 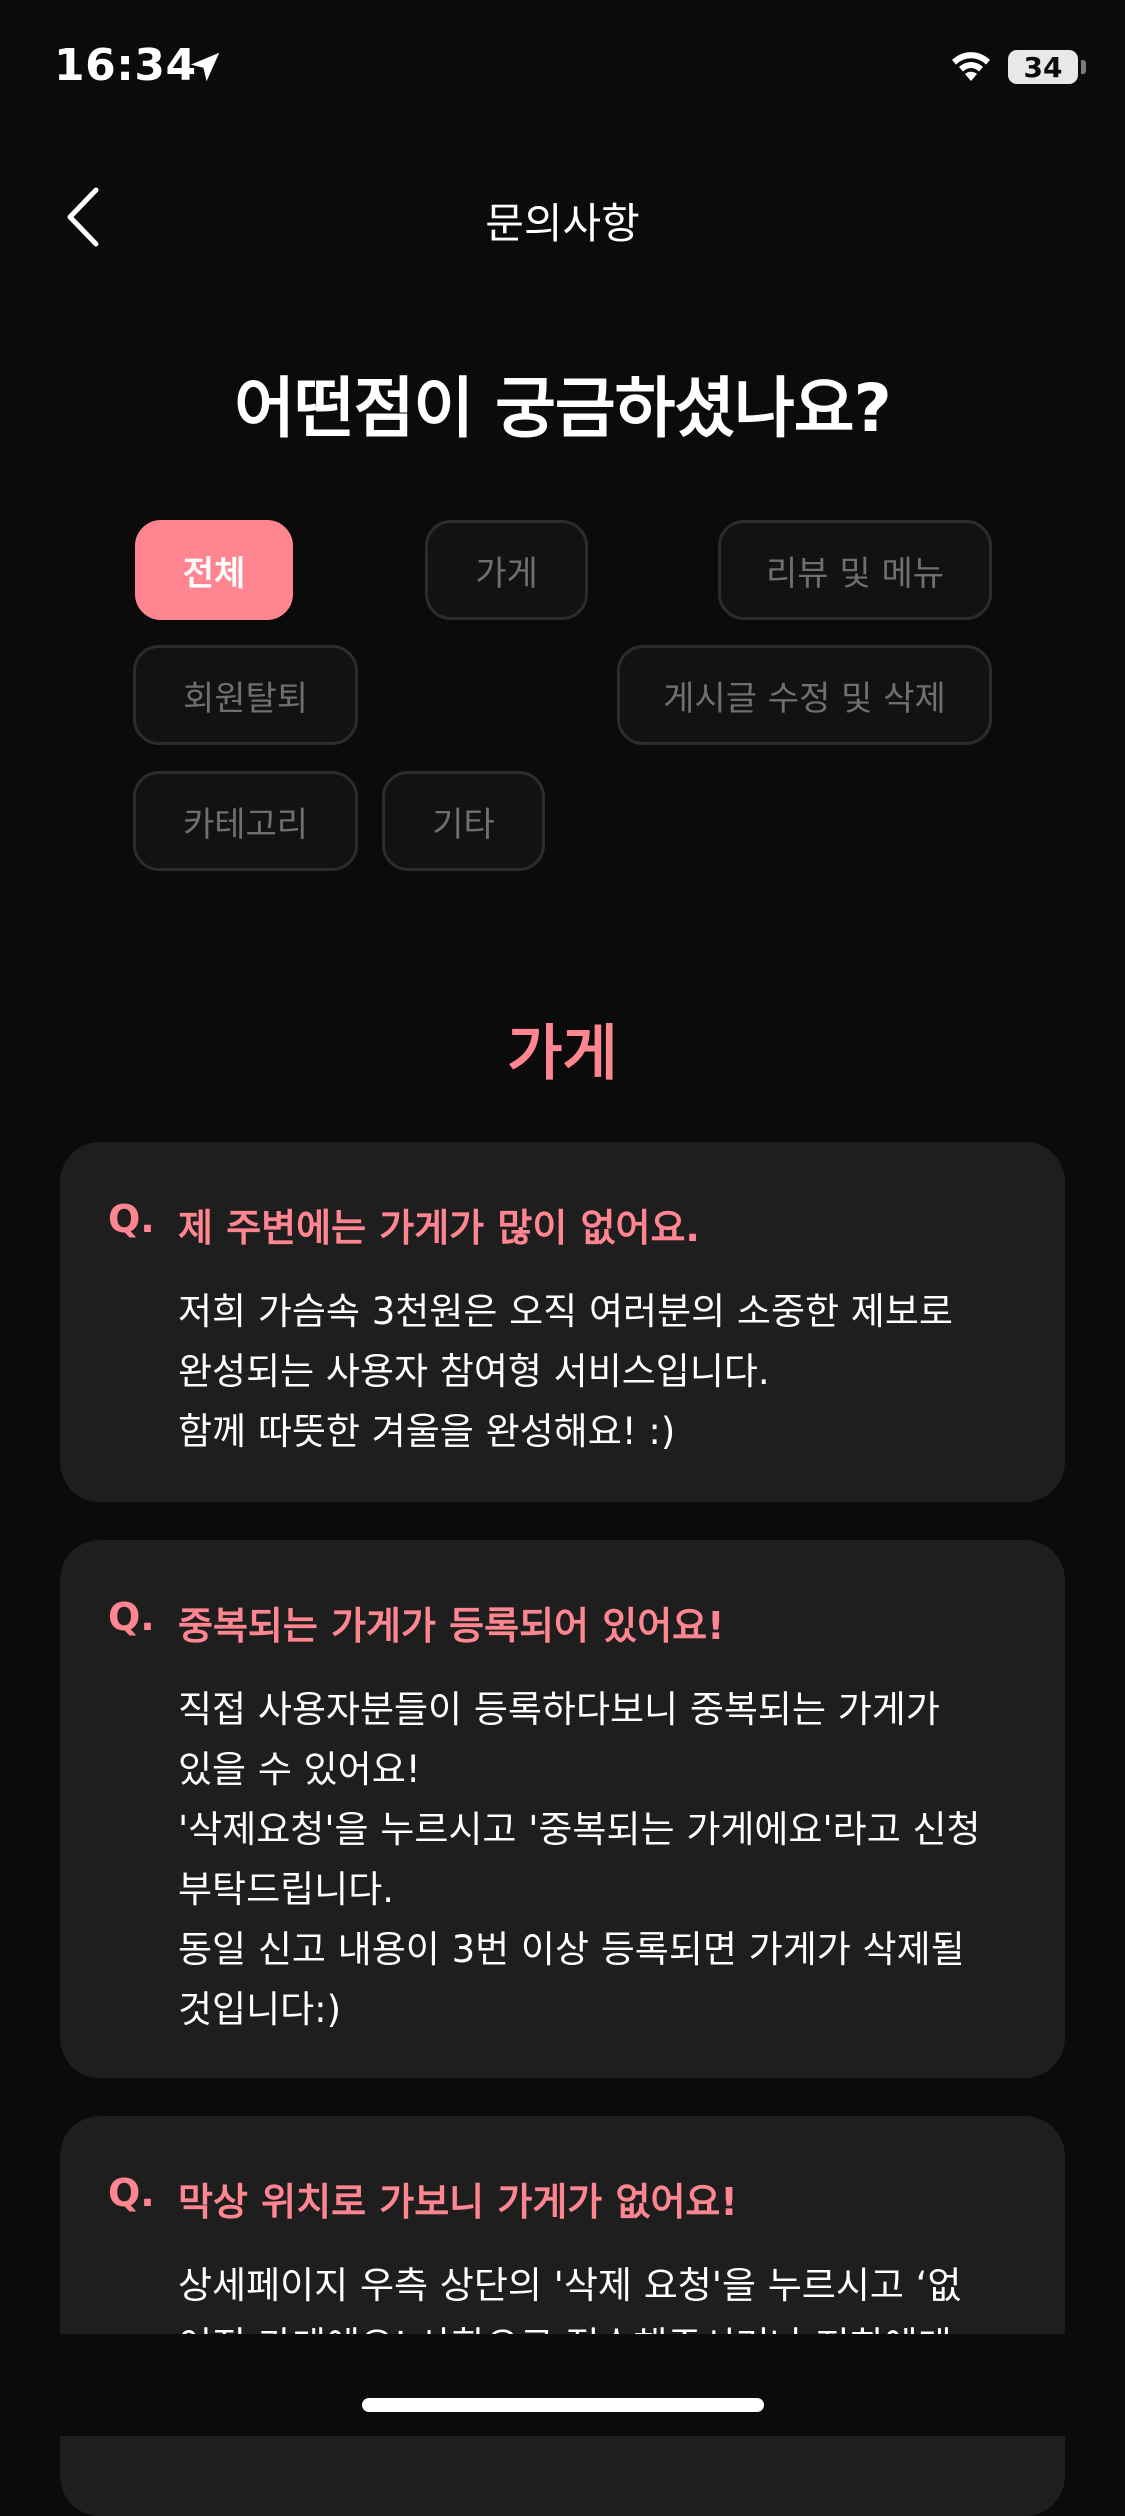 I want to click on section-title: 가게, so click(x=562, y=1054).